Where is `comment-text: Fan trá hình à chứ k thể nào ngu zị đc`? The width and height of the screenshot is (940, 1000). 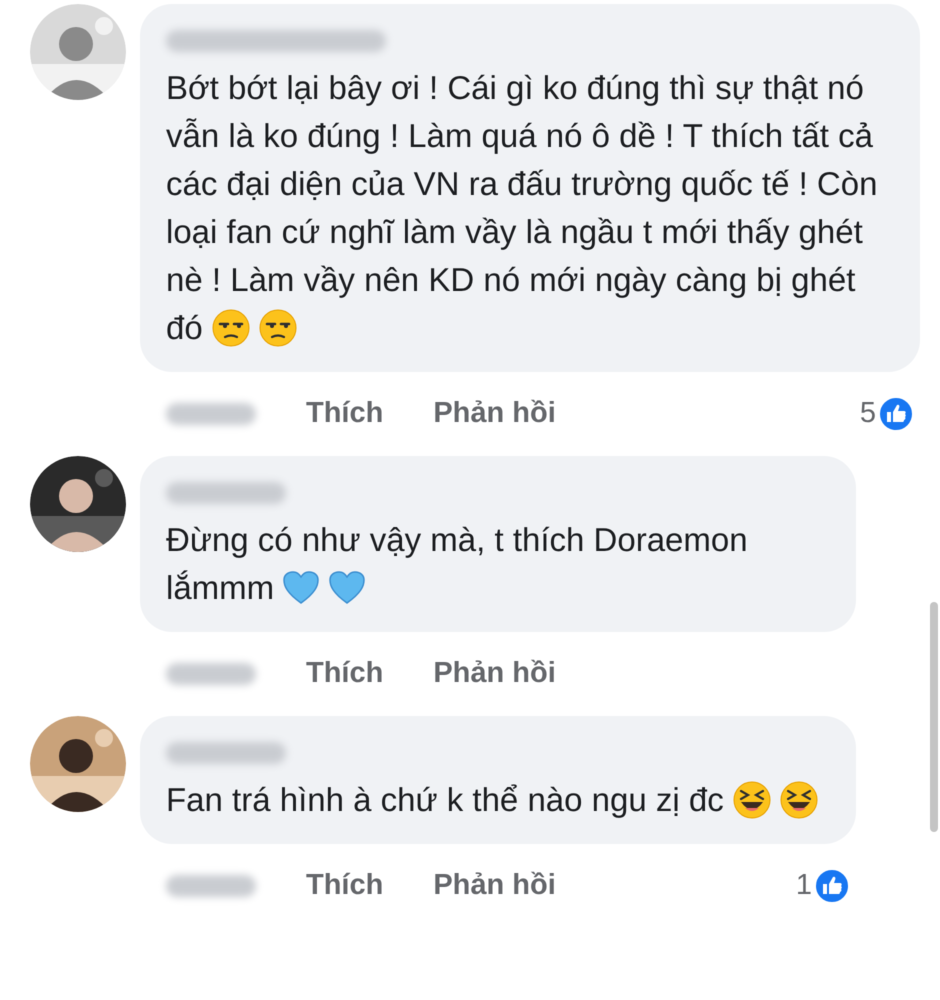 comment-text: Fan trá hình à chứ k thể nào ngu zị đc is located at coordinates (498, 800).